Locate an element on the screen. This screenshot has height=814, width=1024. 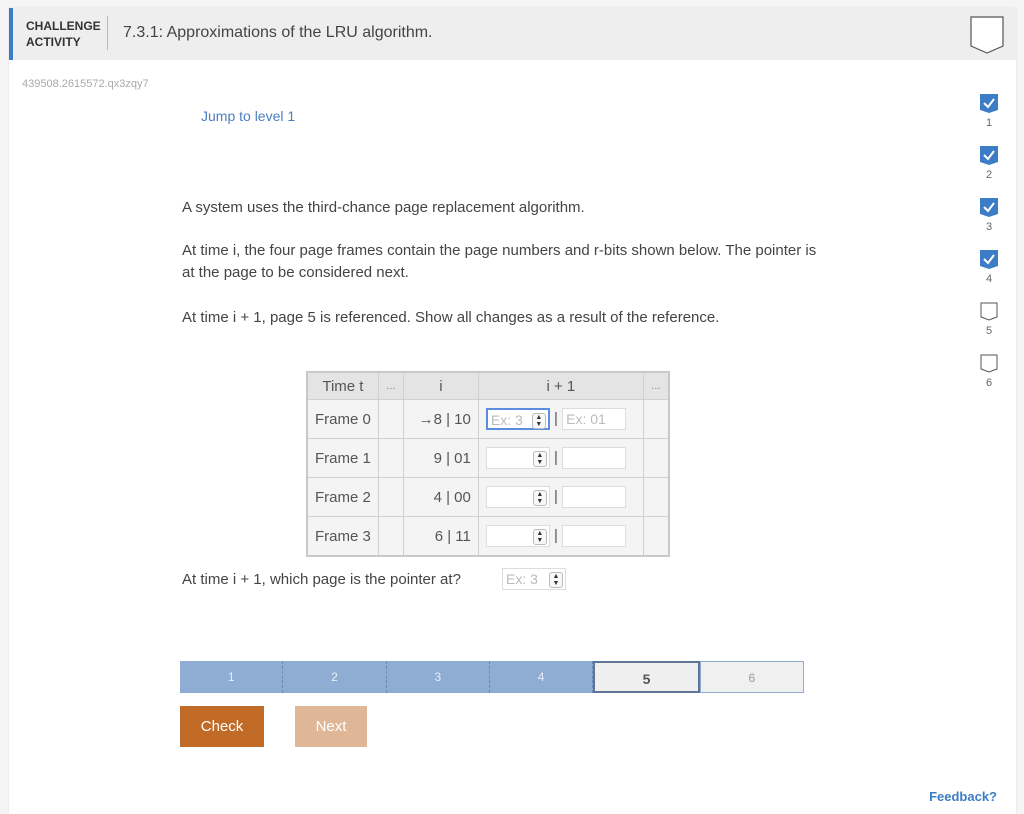
header-i: i is located at coordinates (440, 385).